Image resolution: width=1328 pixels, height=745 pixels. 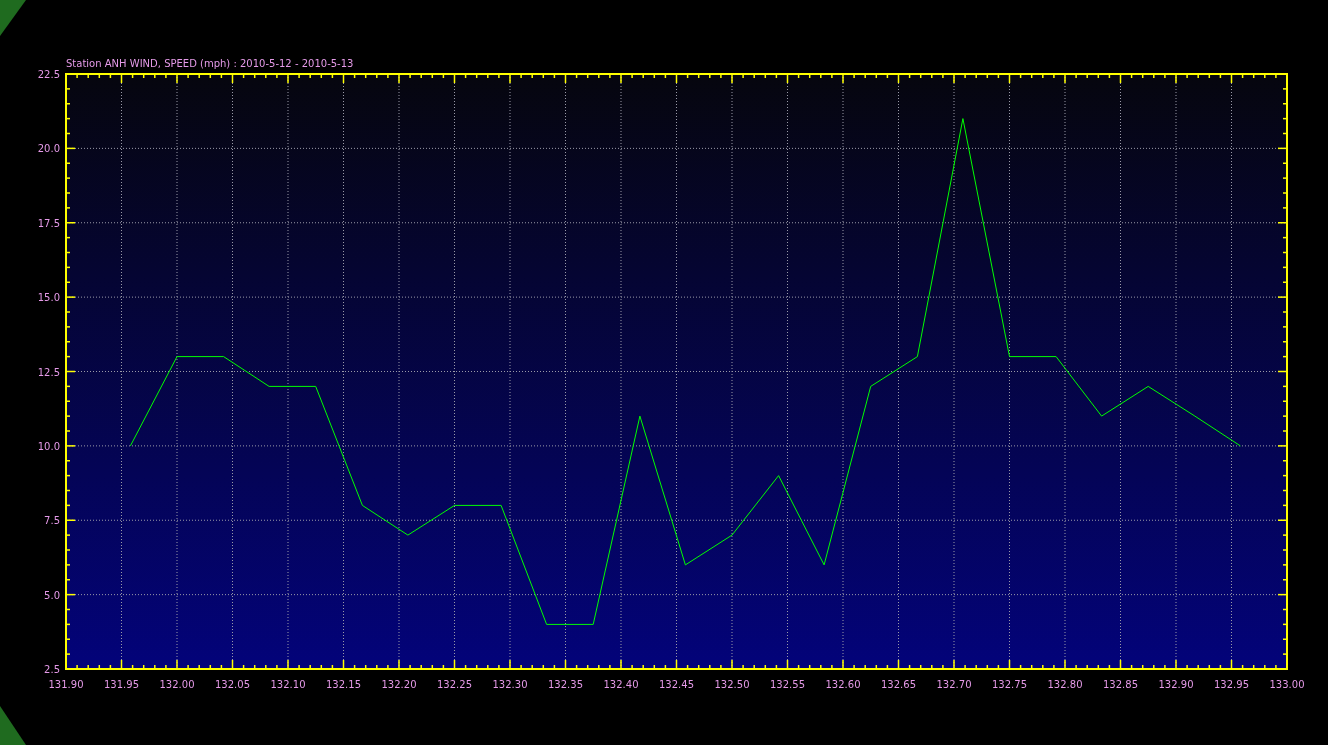 What do you see at coordinates (48, 149) in the screenshot?
I see `y-tick-label: 20.0` at bounding box center [48, 149].